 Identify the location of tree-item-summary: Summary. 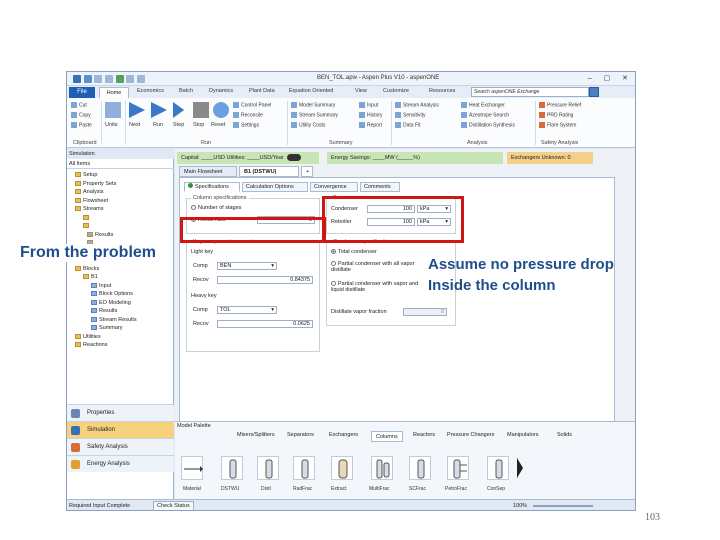
(104, 328).